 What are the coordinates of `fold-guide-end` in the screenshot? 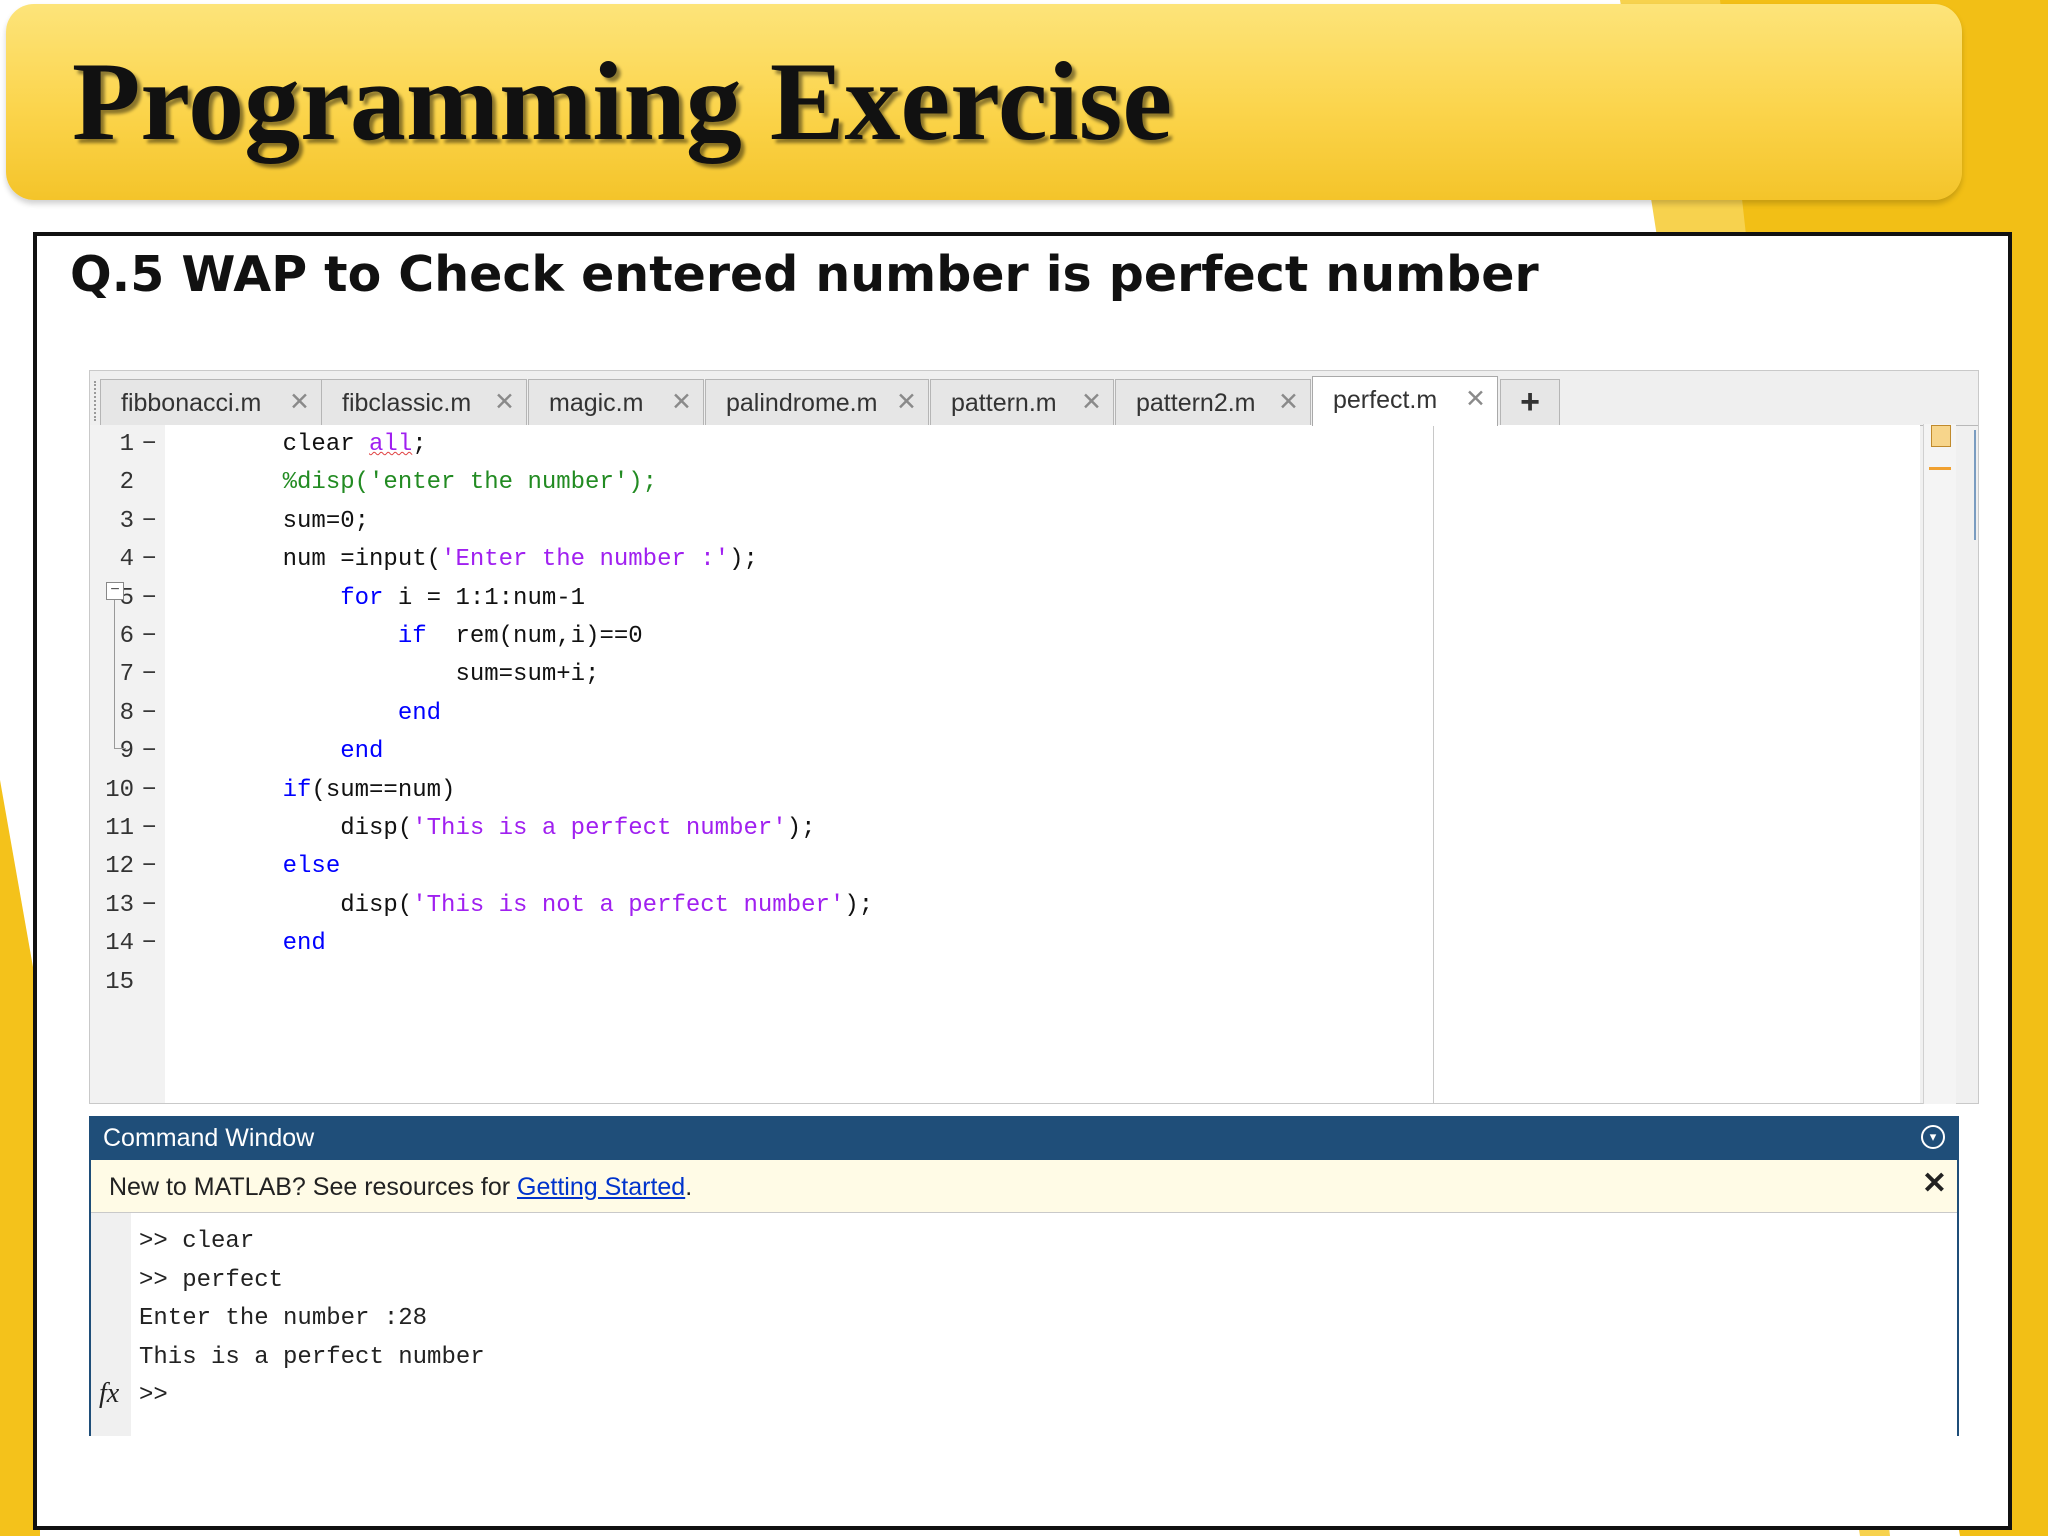 It's located at (120, 748).